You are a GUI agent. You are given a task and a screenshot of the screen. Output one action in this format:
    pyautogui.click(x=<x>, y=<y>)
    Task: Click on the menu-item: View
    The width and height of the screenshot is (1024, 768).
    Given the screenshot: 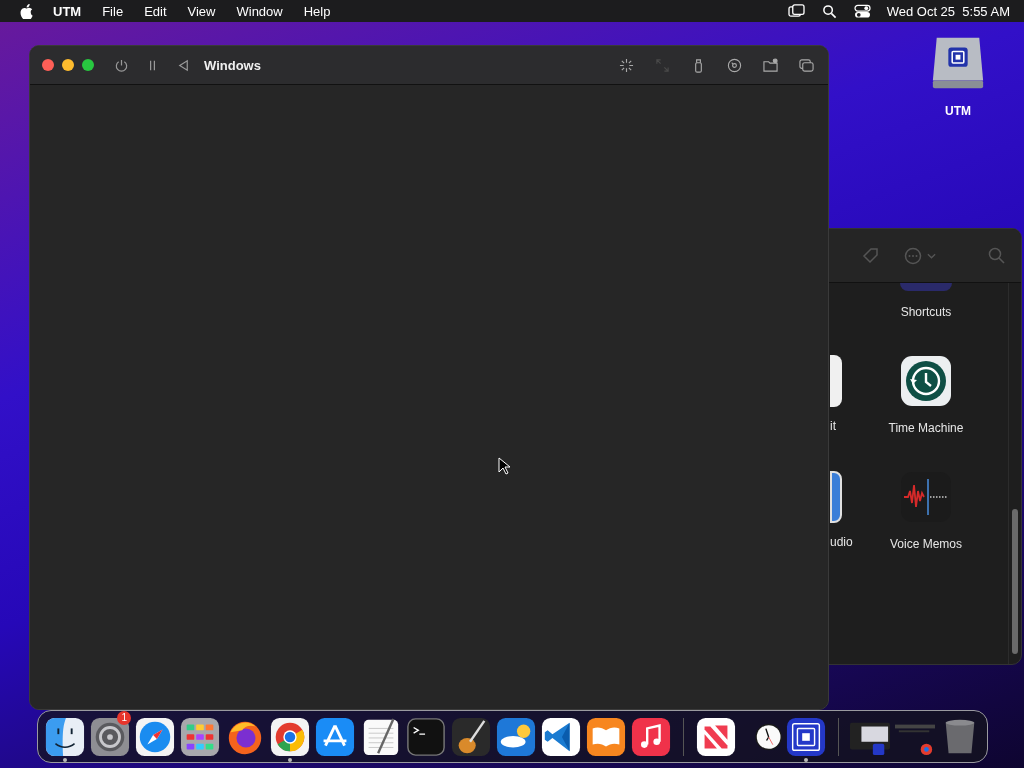 What is the action you would take?
    pyautogui.click(x=201, y=11)
    